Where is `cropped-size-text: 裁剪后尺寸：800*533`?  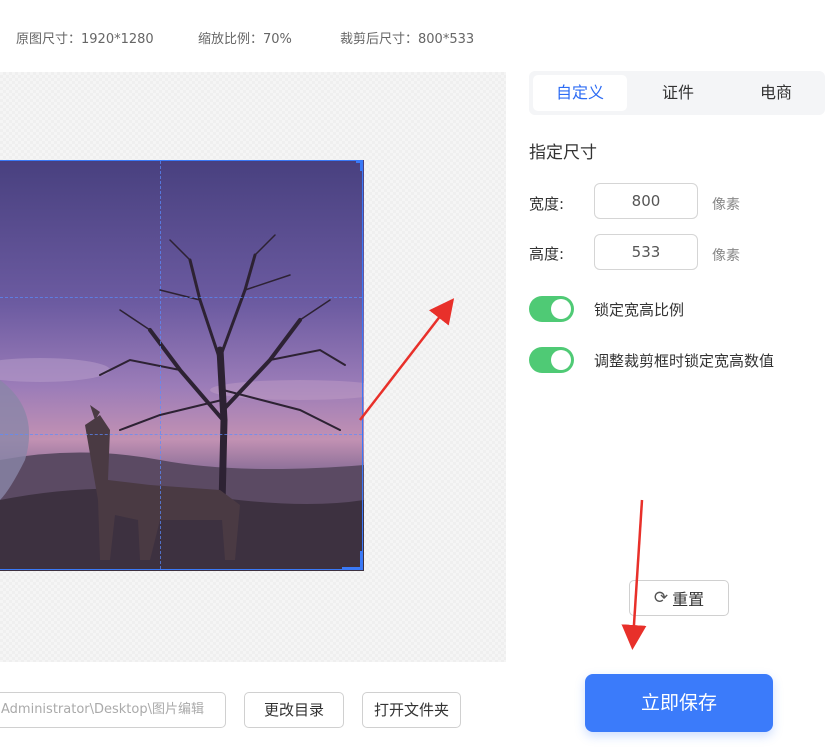
cropped-size-text: 裁剪后尺寸：800*533 is located at coordinates (407, 39).